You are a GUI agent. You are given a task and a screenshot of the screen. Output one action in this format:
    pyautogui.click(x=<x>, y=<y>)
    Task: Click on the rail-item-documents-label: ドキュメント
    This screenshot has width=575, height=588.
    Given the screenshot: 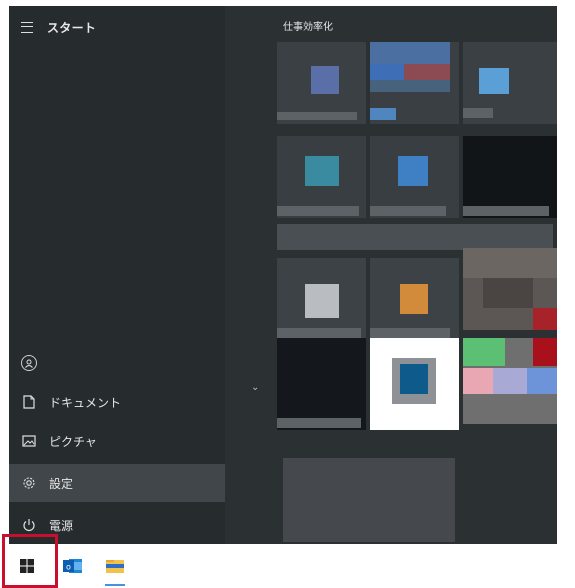 What is the action you would take?
    pyautogui.click(x=85, y=402)
    